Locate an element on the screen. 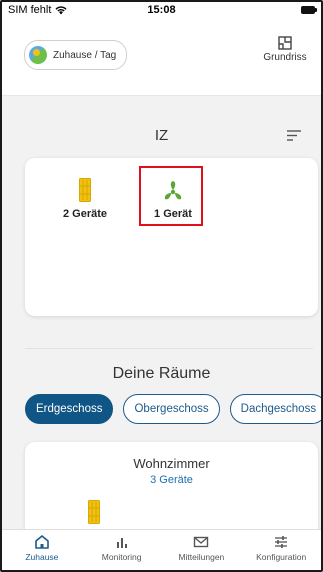 This screenshot has height=572, width=323. clock: 15:08 is located at coordinates (161, 10).